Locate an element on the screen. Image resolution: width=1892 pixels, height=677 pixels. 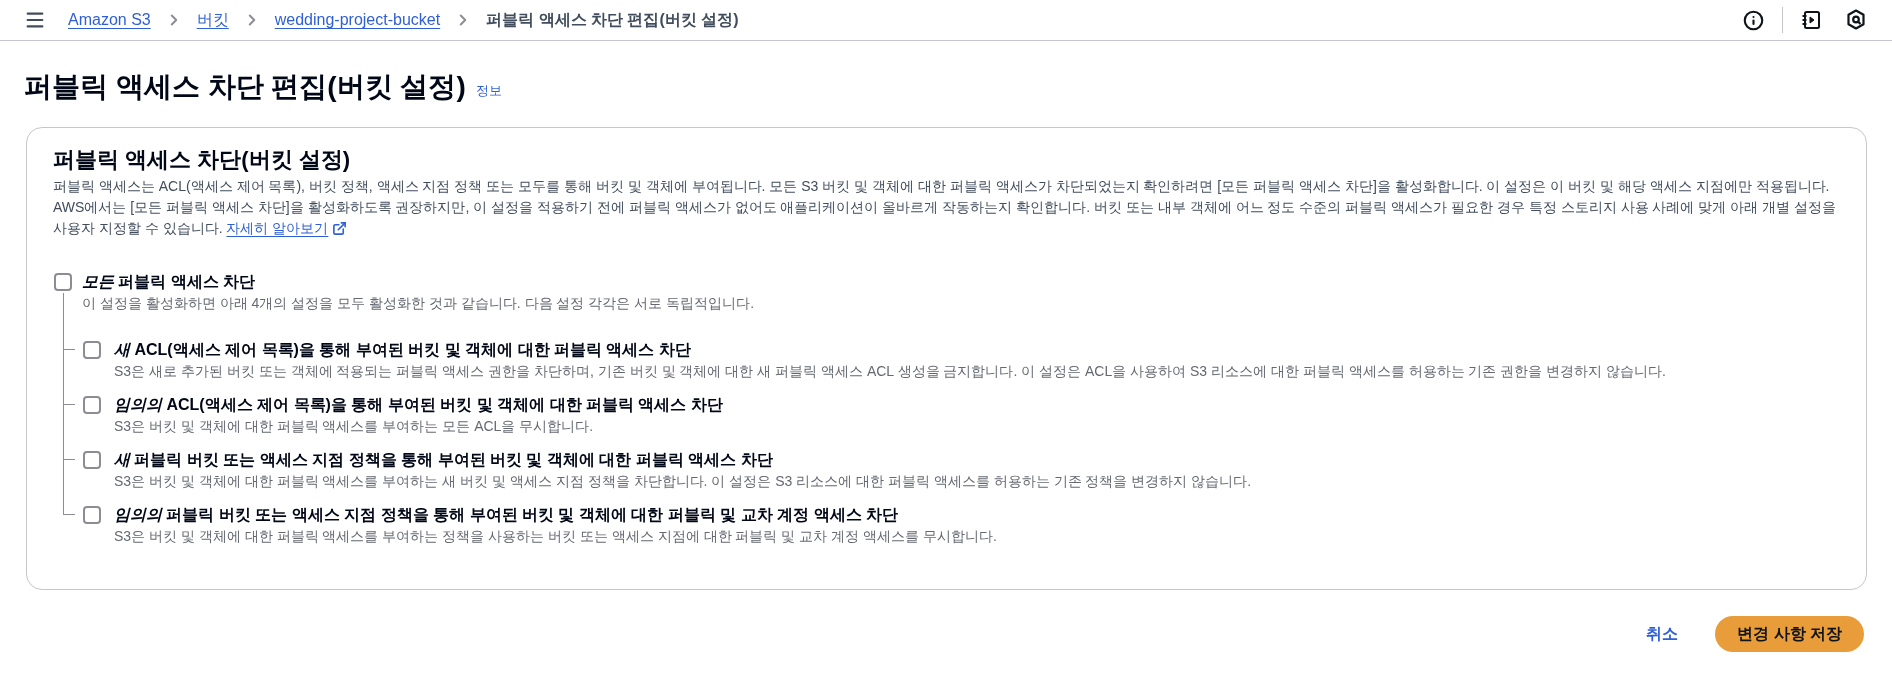
setting-label: 새 퍼블릭 버킷 또는 액세스 지점 정책을 통해 부여된 버킷 및 객체에 대한 퍼블릭 액세스 차단 is located at coordinates (444, 460).